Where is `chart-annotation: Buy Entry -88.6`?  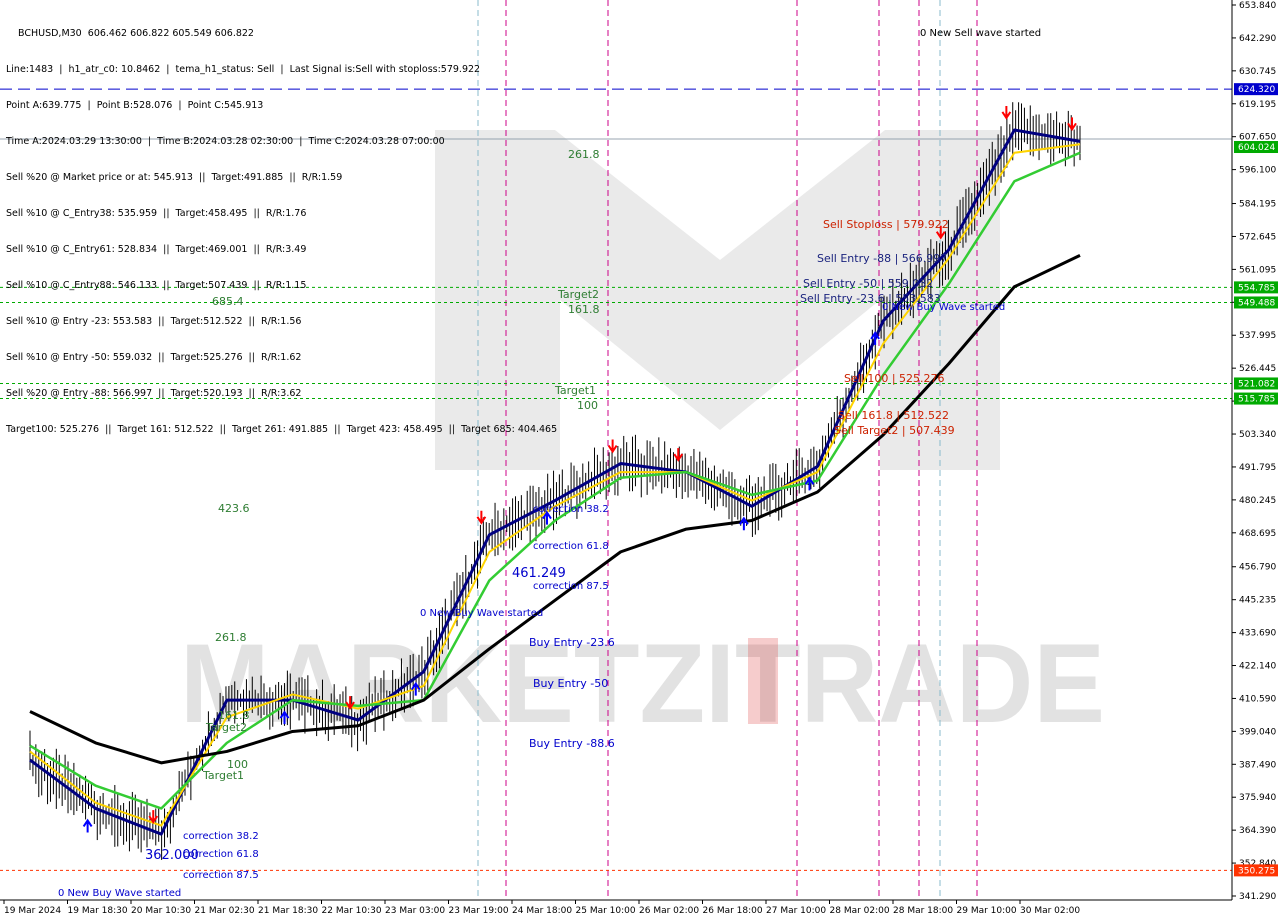
chart-annotation: Buy Entry -88.6 is located at coordinates (572, 743).